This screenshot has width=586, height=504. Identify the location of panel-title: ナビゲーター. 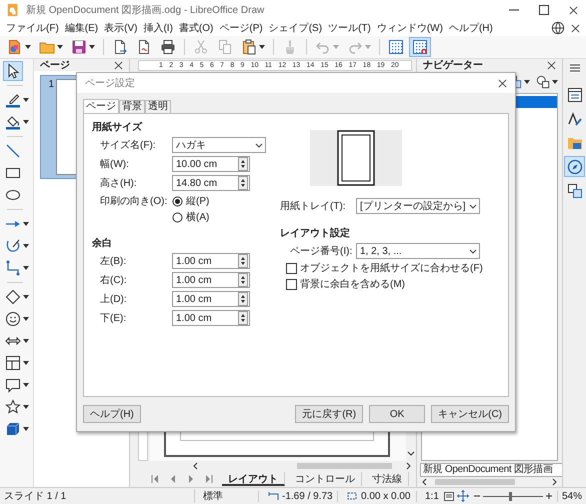
(453, 65).